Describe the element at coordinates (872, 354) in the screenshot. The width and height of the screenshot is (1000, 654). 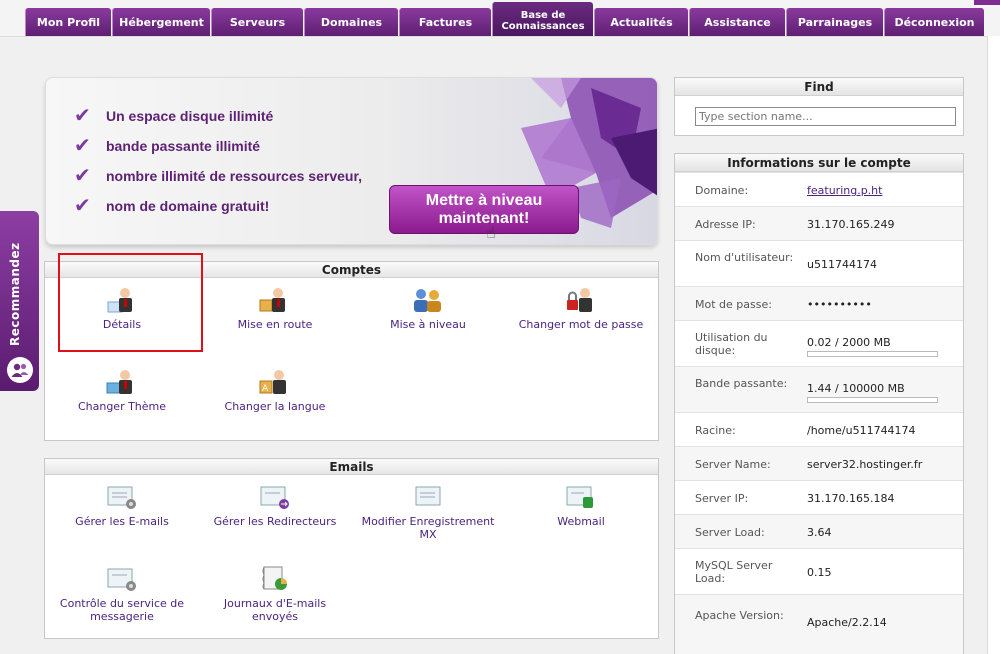
I see `disk-usage-bar` at that location.